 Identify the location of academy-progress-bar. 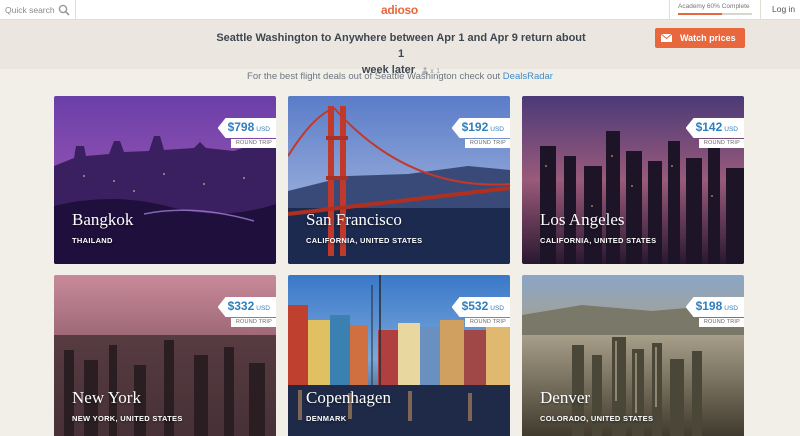
(715, 14).